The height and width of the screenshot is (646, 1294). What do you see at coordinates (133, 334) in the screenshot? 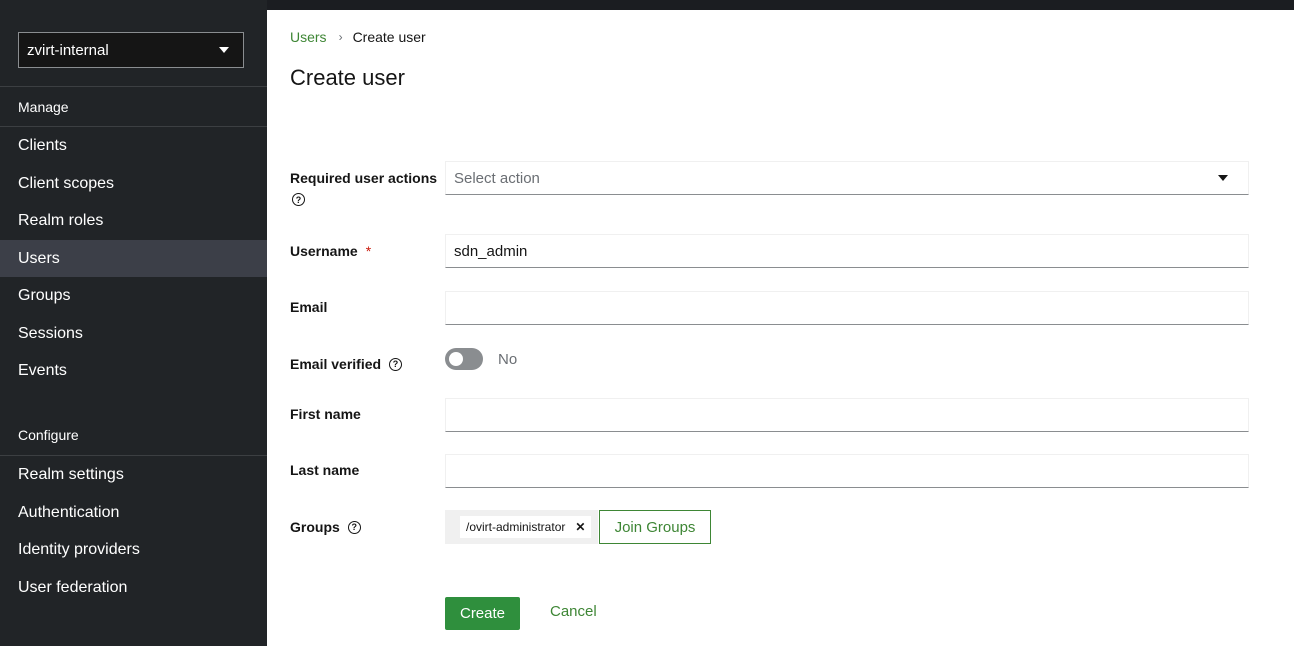
I see `sidebar-item-sessions: Sessions` at bounding box center [133, 334].